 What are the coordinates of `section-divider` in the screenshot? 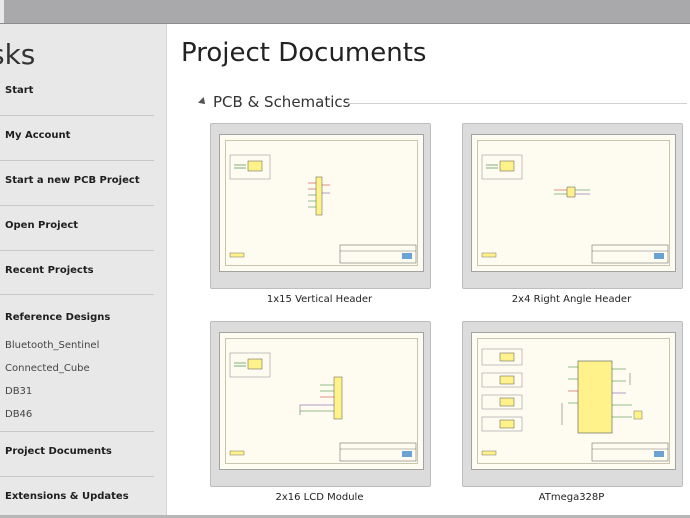 It's located at (517, 103).